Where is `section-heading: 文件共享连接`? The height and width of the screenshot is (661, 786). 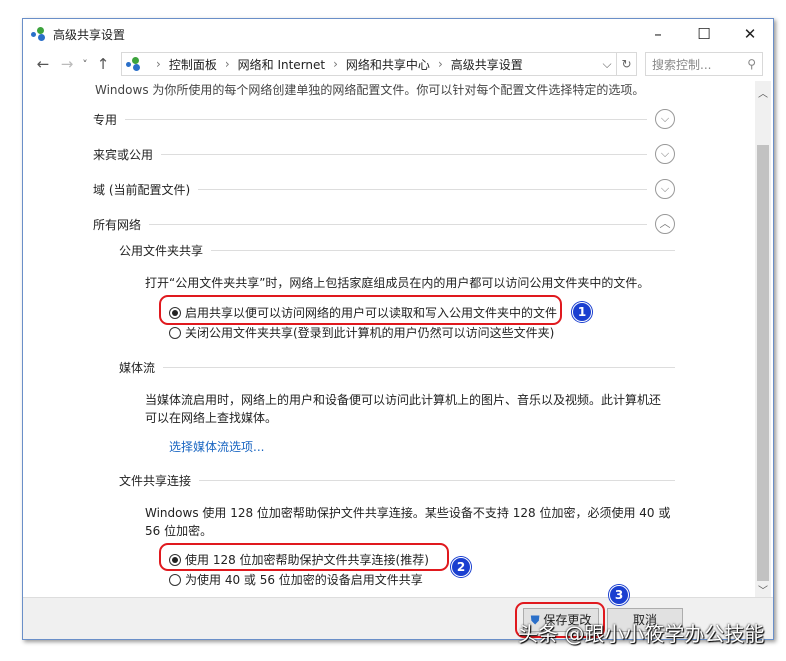
section-heading: 文件共享连接 is located at coordinates (155, 481).